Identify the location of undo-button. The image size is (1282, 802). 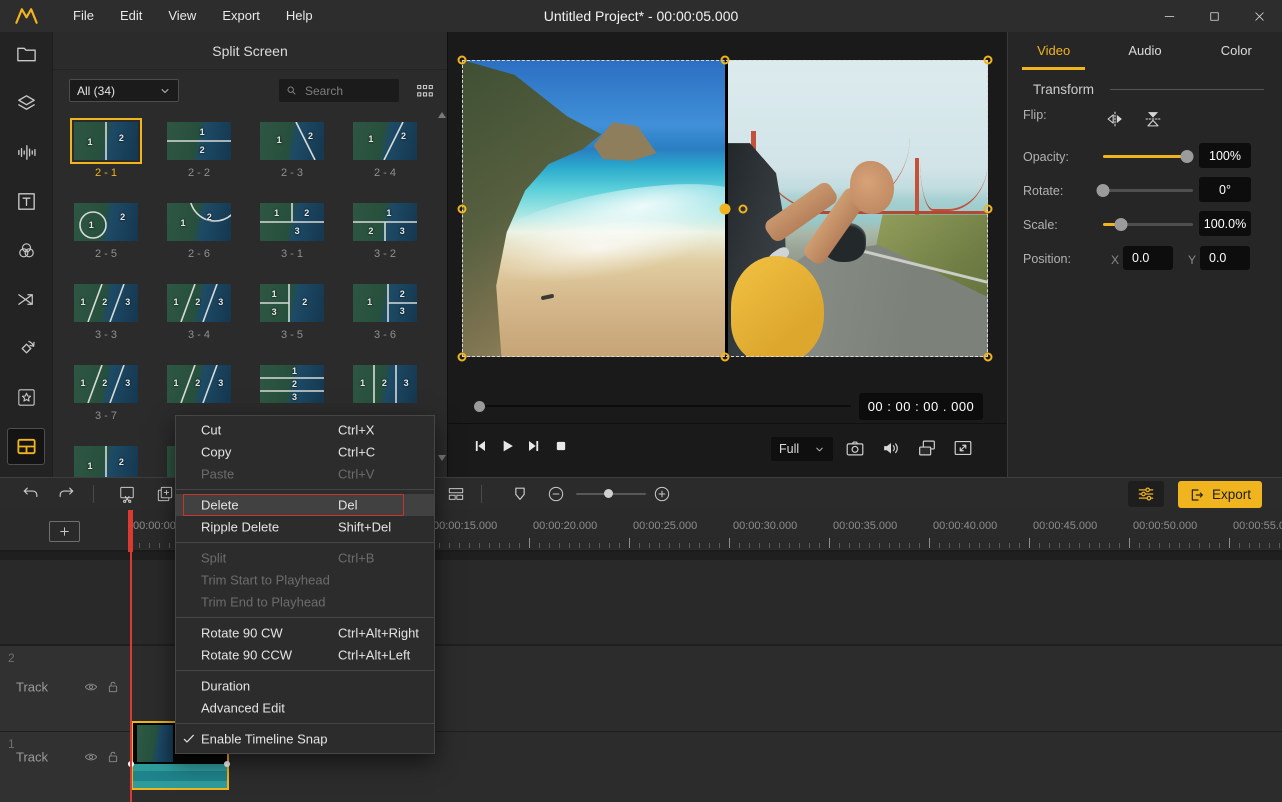
(31, 494).